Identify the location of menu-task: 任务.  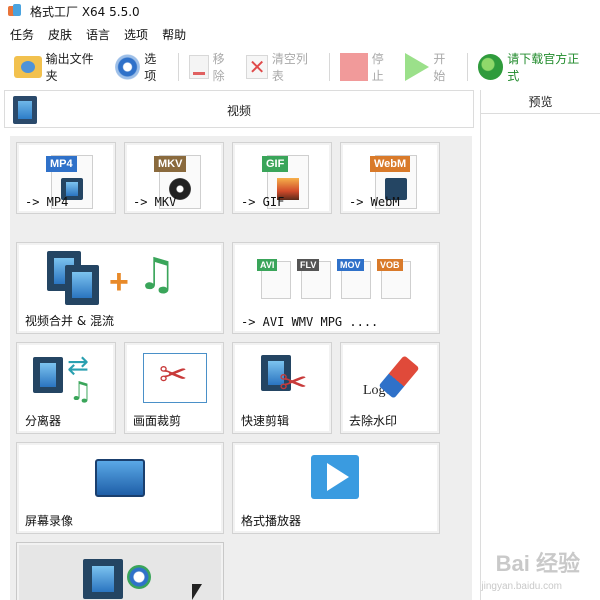
(22, 34).